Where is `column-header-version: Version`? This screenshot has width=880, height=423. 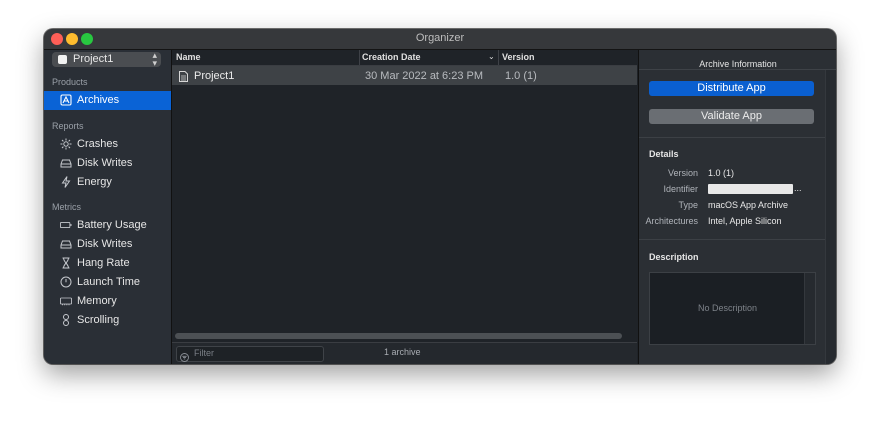
column-header-version: Version is located at coordinates (518, 57).